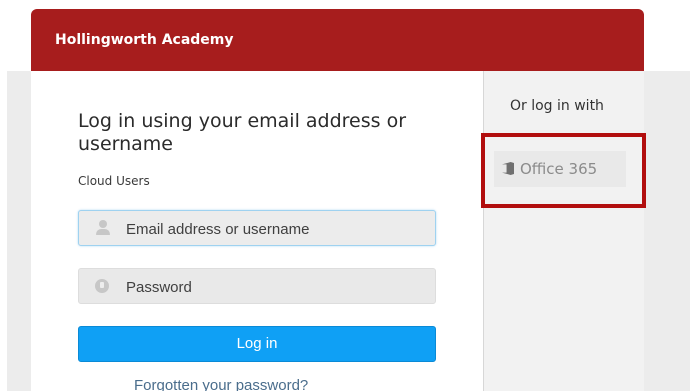 Image resolution: width=690 pixels, height=391 pixels. Describe the element at coordinates (257, 384) in the screenshot. I see `forgot-password-link: Forgotten your password?` at that location.